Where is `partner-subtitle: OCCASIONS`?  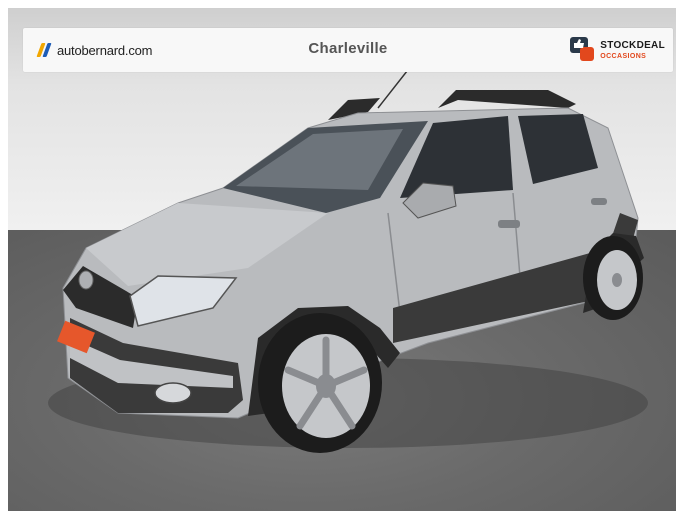 partner-subtitle: OCCASIONS is located at coordinates (623, 56).